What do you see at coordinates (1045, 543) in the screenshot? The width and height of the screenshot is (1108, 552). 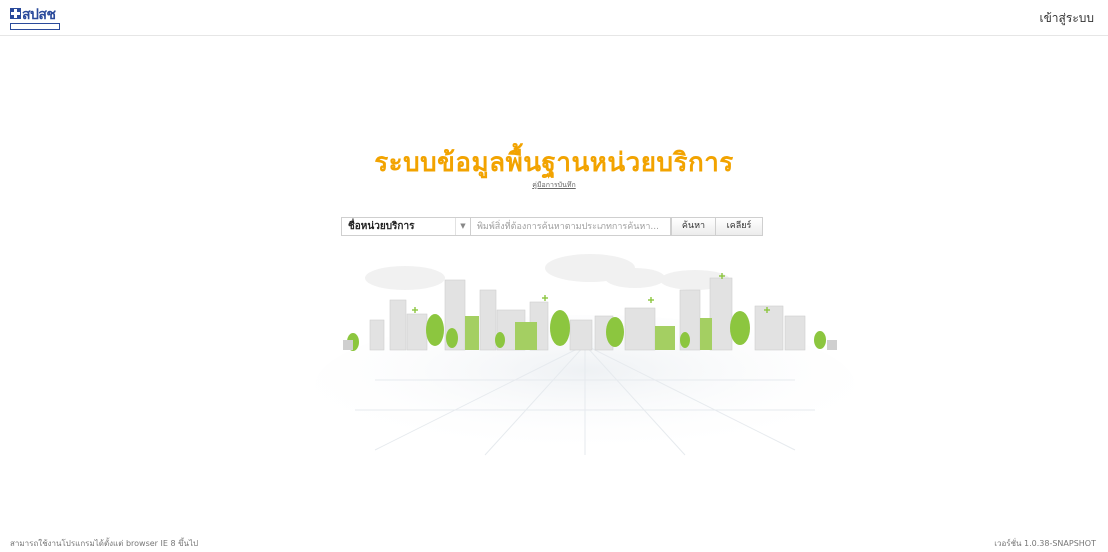 I see `version-label: เวอร์ชั่น 1.0.38-SNAPSHOT` at bounding box center [1045, 543].